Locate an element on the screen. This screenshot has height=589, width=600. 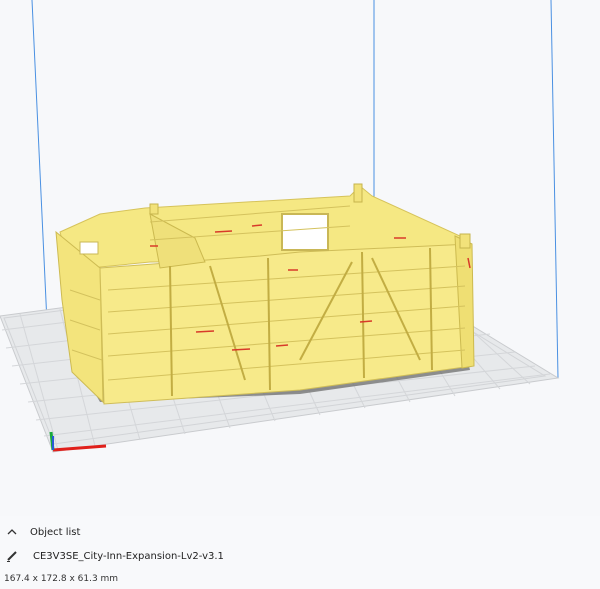
pencil-icon is located at coordinates (12, 556).